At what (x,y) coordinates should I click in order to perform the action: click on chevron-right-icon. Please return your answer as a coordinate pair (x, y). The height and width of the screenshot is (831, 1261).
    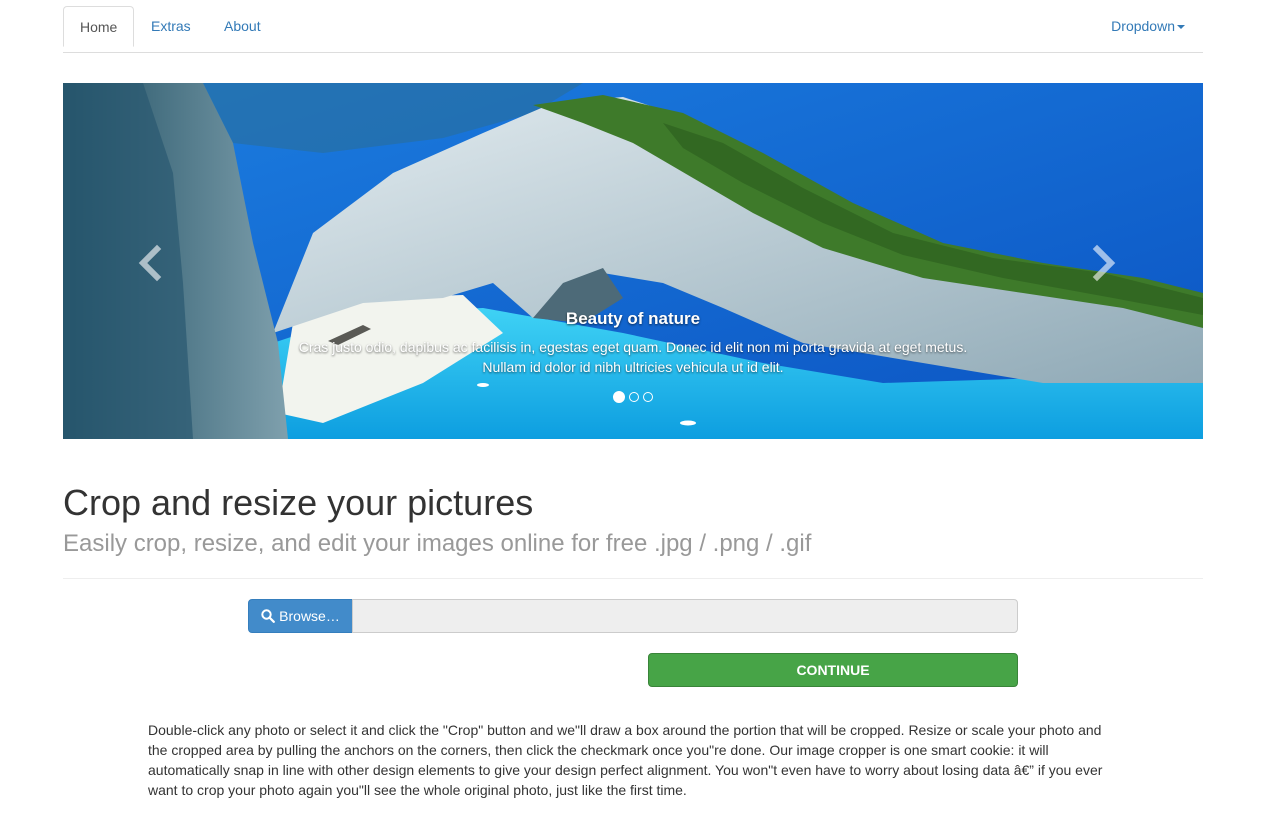
    Looking at the image, I should click on (1104, 263).